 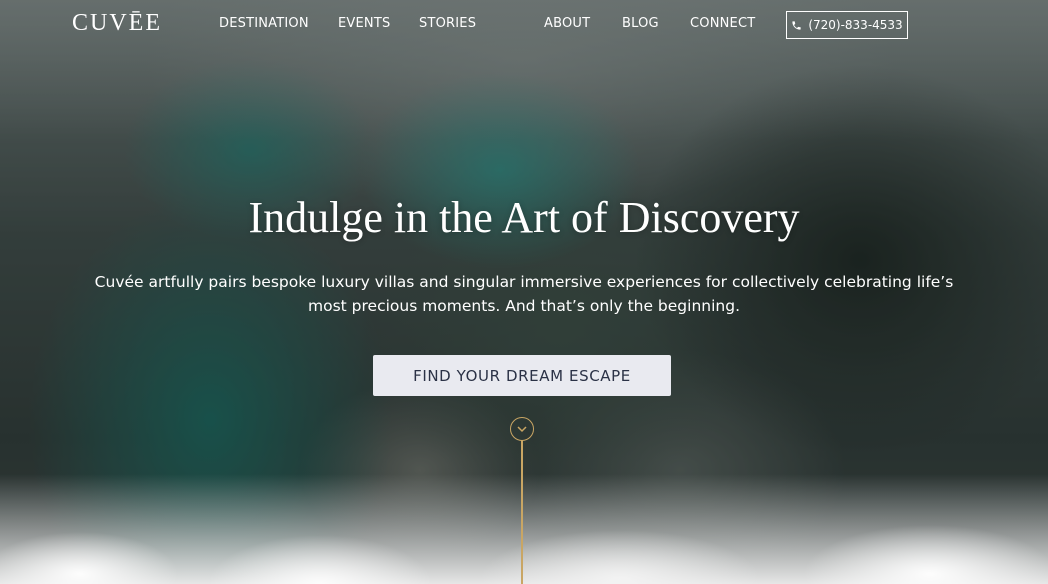 I want to click on phone-number: (720)-833-4533, so click(x=855, y=25).